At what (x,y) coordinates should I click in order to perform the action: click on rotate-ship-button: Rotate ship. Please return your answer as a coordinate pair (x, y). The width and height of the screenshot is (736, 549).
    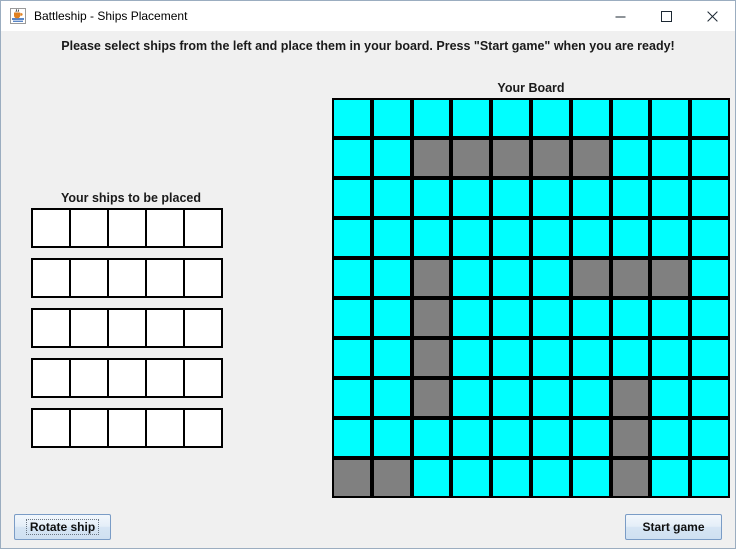
    Looking at the image, I should click on (62, 527).